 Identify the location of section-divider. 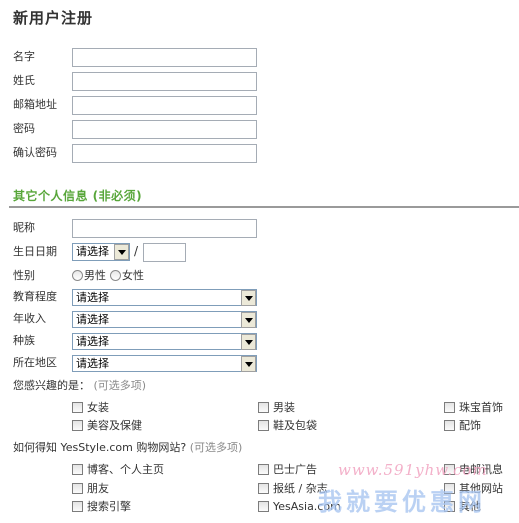
(264, 207).